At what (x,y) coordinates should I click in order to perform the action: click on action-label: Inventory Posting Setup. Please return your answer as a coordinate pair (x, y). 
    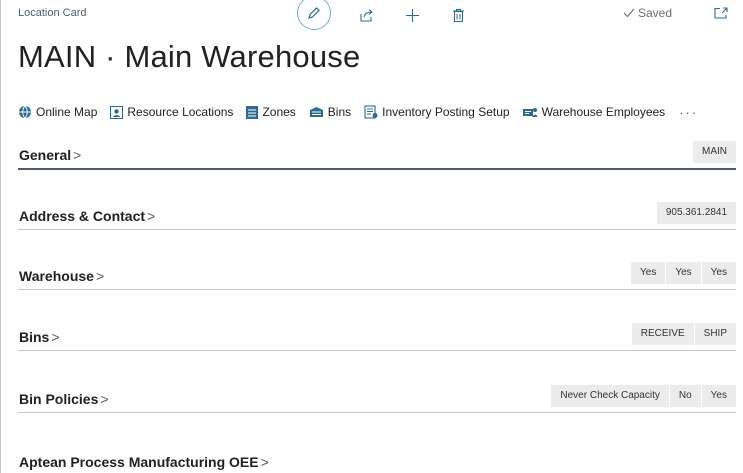
    Looking at the image, I should click on (446, 112).